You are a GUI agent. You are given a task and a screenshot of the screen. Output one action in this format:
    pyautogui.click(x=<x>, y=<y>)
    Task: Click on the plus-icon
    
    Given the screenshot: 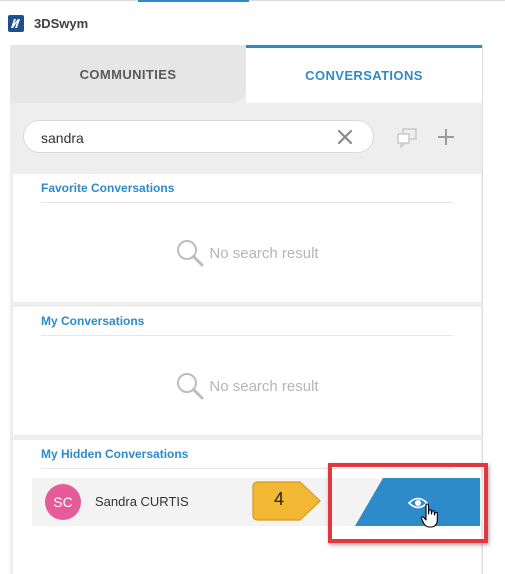 What is the action you would take?
    pyautogui.click(x=446, y=137)
    